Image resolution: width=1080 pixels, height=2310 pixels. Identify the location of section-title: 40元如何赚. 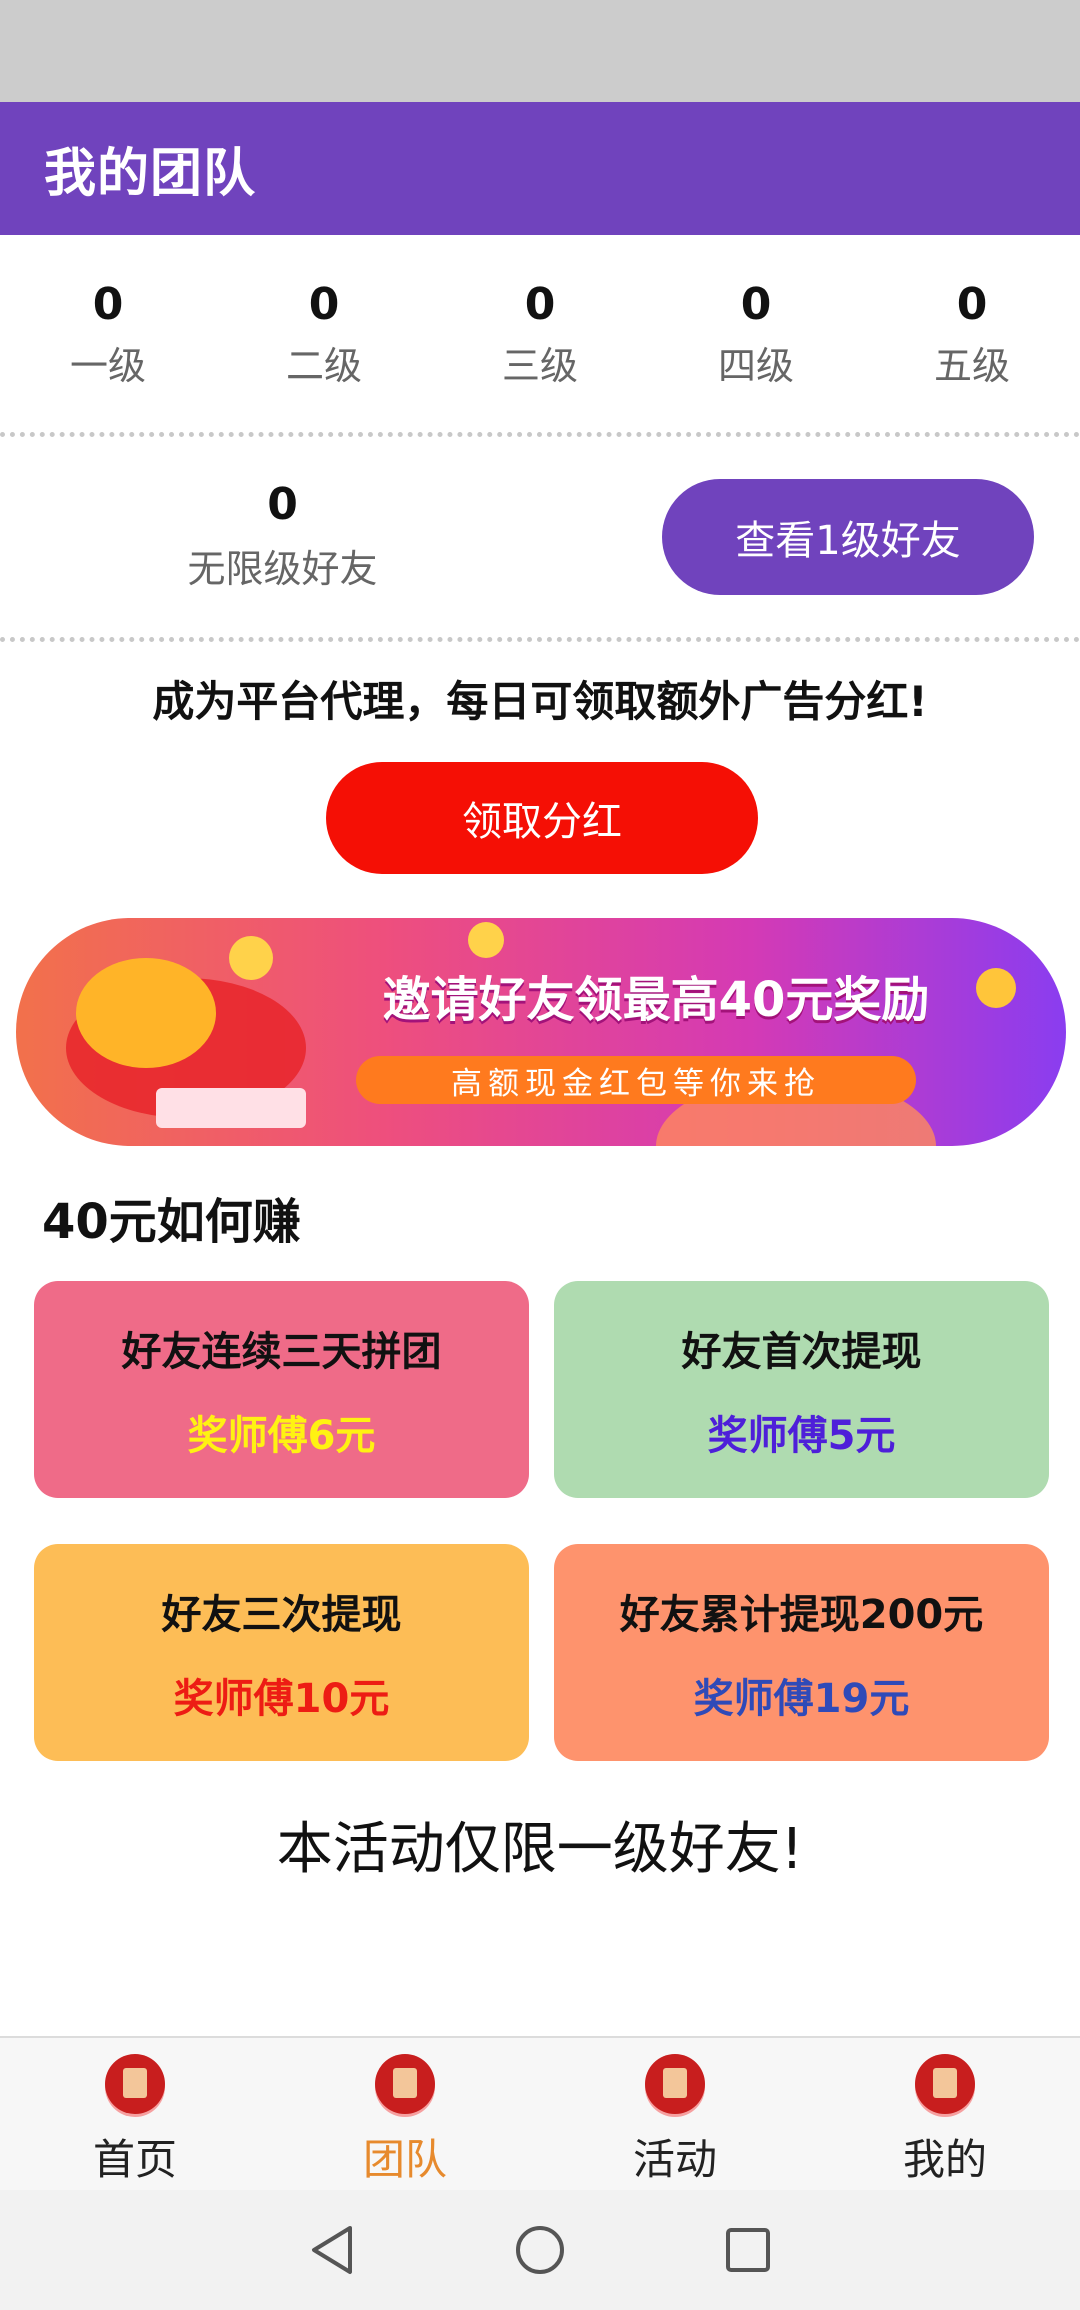
(171, 1222).